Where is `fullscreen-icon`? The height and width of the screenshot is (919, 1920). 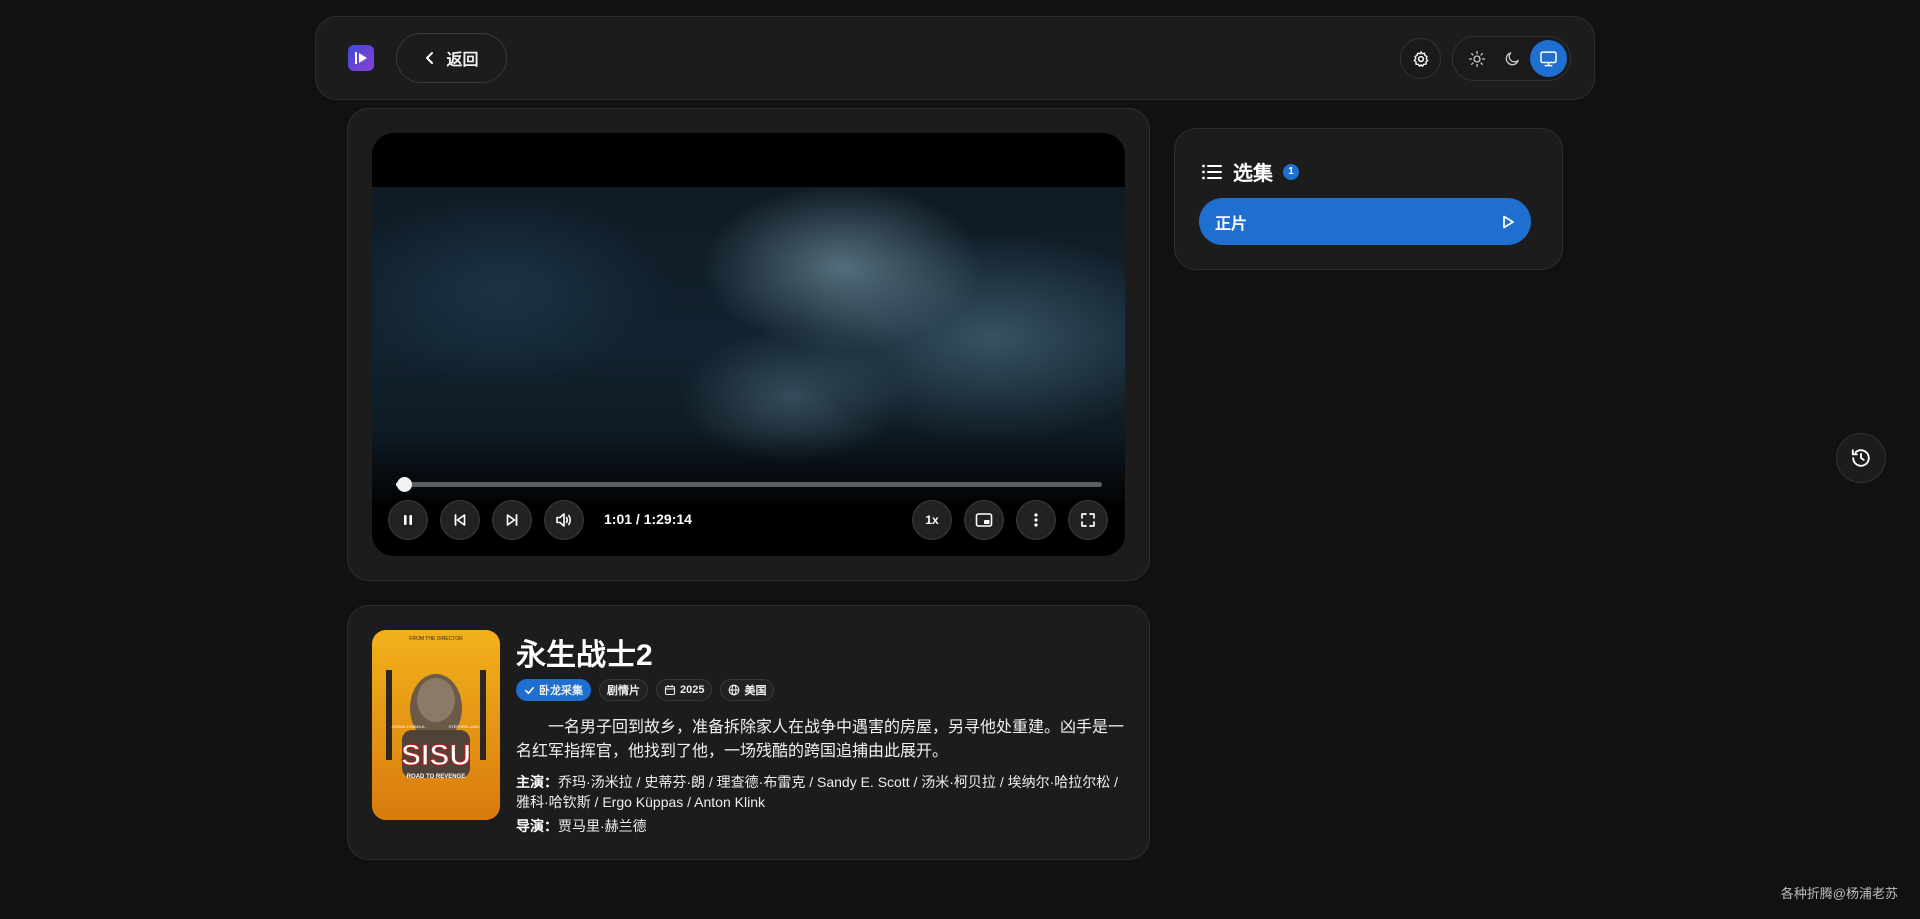
fullscreen-icon is located at coordinates (1088, 520).